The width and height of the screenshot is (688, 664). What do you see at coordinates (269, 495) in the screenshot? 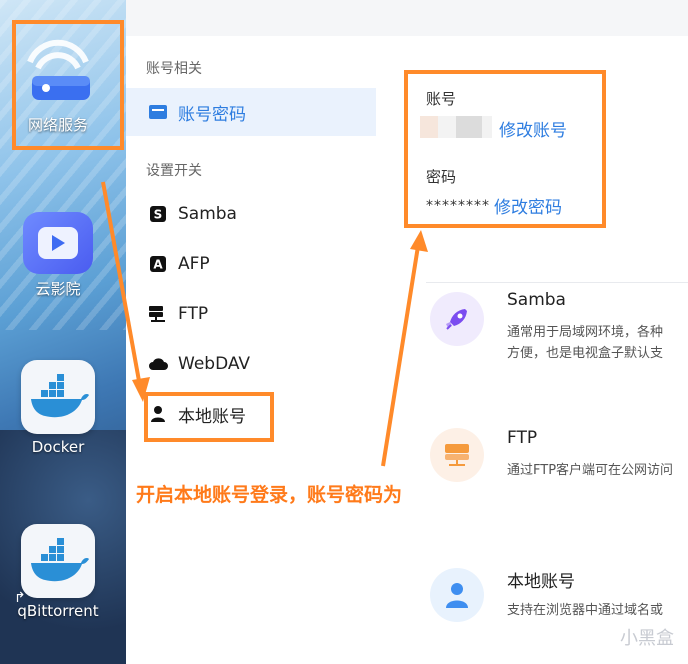
I see `annotation-text: 开启本地账号登录，账号密码为` at bounding box center [269, 495].